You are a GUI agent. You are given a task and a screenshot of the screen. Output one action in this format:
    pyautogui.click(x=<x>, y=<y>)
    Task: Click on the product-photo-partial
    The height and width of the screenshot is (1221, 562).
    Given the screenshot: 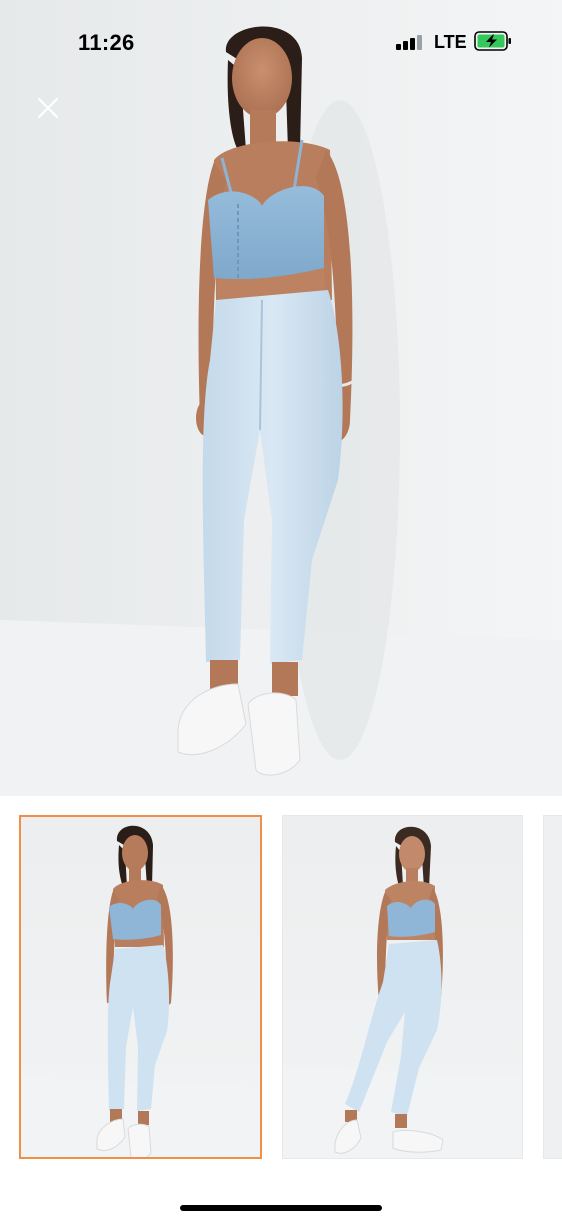 What is the action you would take?
    pyautogui.click(x=553, y=987)
    